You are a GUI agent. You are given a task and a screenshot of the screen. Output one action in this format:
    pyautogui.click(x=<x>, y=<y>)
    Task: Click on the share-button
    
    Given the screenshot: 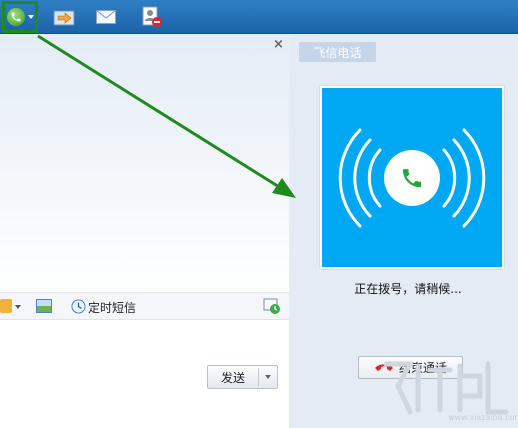 What is the action you would take?
    pyautogui.click(x=64, y=17)
    